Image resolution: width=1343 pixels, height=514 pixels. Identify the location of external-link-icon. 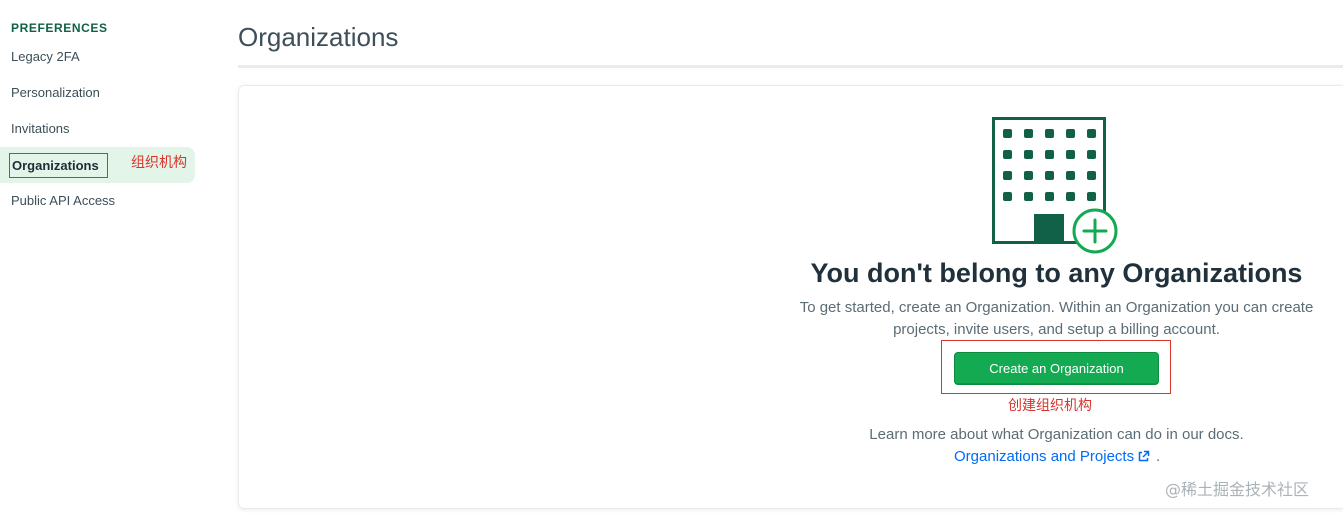
(1144, 456).